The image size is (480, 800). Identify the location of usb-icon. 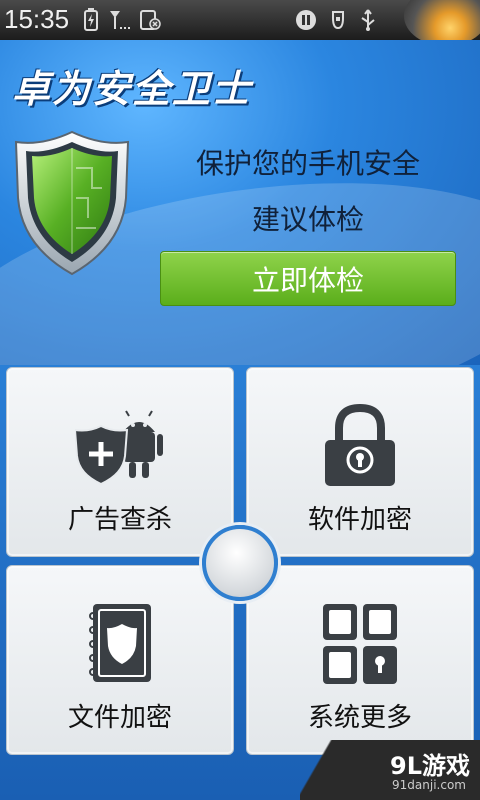
(368, 20).